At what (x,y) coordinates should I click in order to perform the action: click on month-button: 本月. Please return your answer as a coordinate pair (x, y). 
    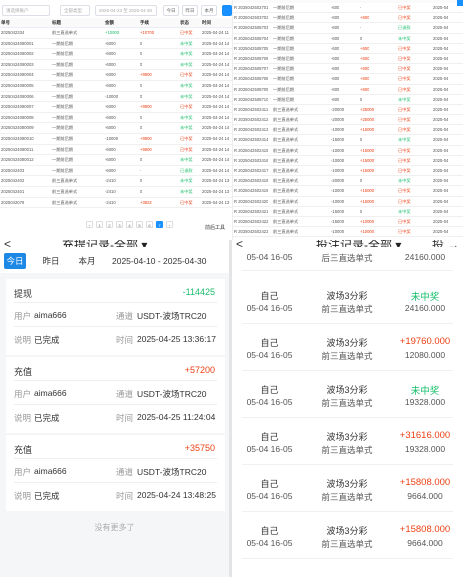
    Looking at the image, I should click on (209, 10).